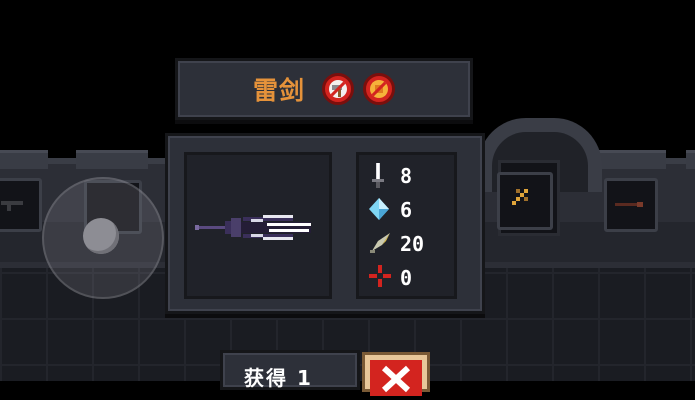 This screenshot has height=400, width=695. I want to click on crit-feather-icon, so click(380, 243).